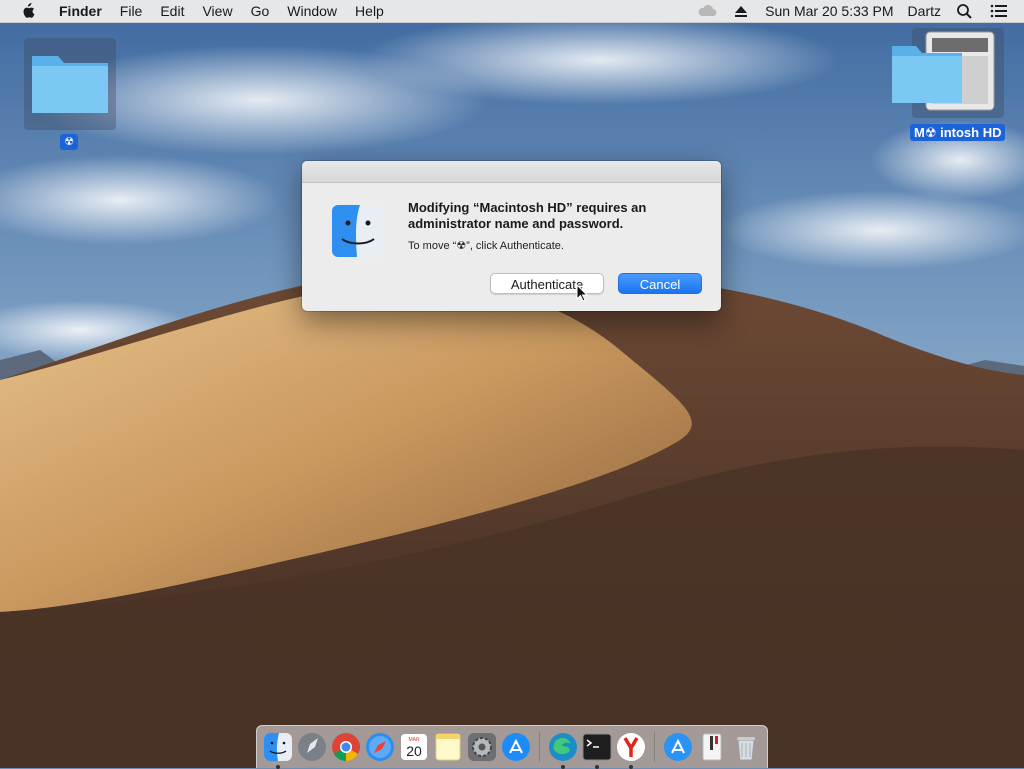  What do you see at coordinates (131, 11) in the screenshot?
I see `menu-file: File` at bounding box center [131, 11].